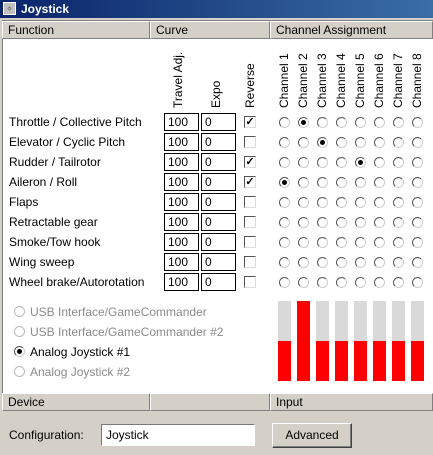 The height and width of the screenshot is (455, 433). I want to click on configuration-input: Joystick, so click(178, 435).